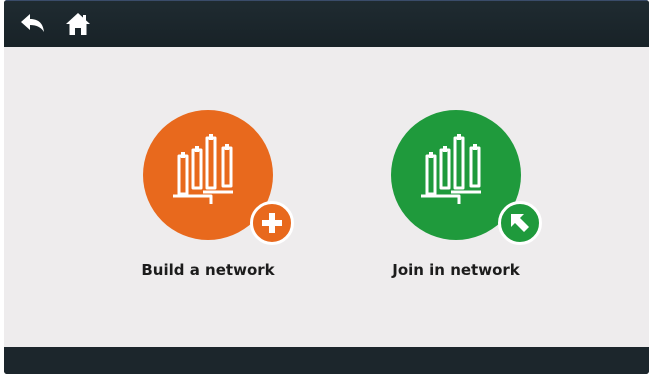  I want to click on back-button, so click(32, 24).